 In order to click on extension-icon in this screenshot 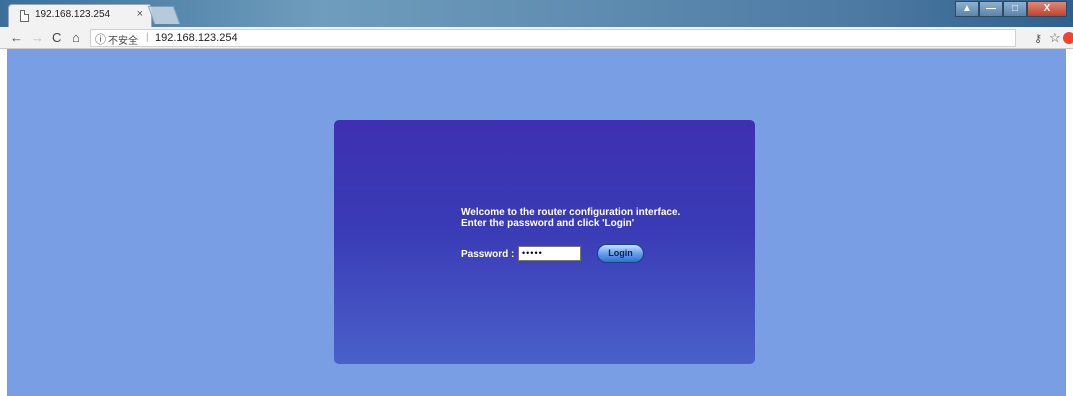, I will do `click(1068, 38)`.